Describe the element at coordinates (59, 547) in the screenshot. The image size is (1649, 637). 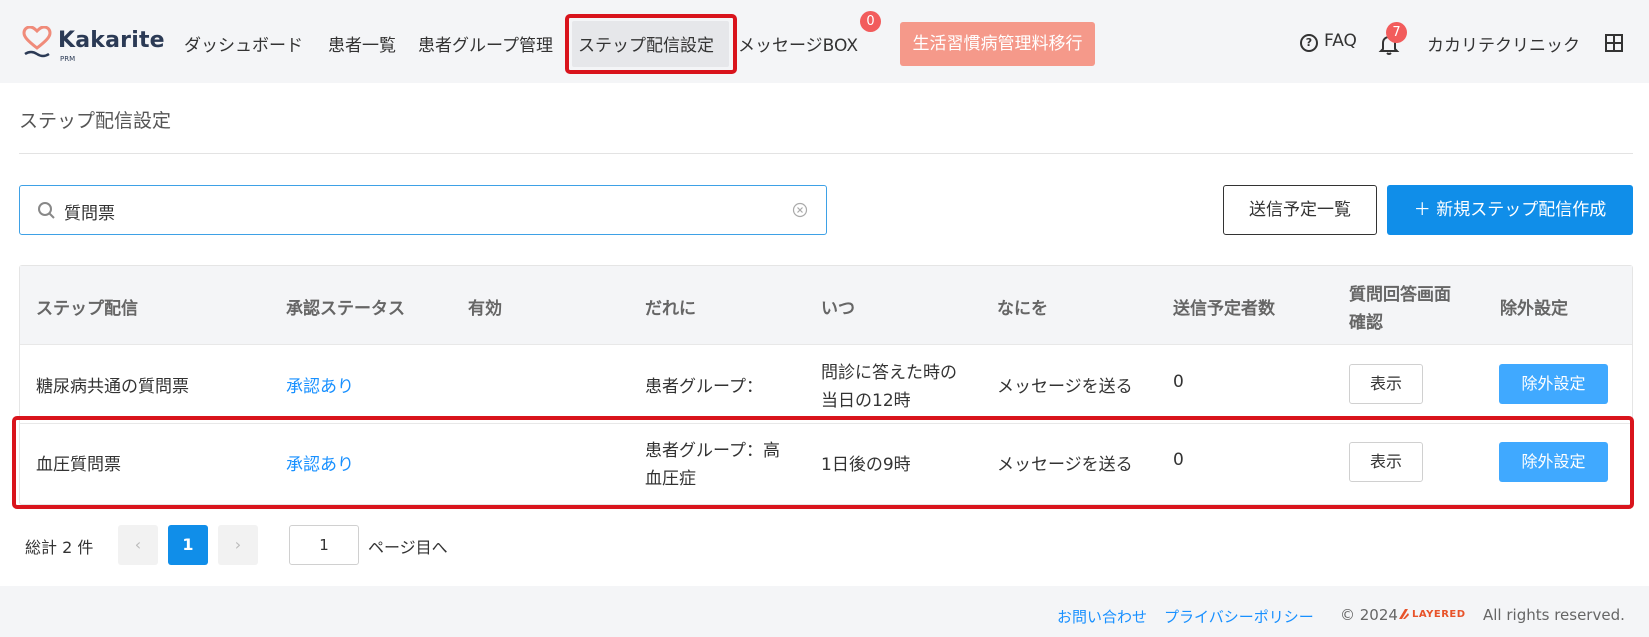
I see `total-count: 総計 2 件` at that location.